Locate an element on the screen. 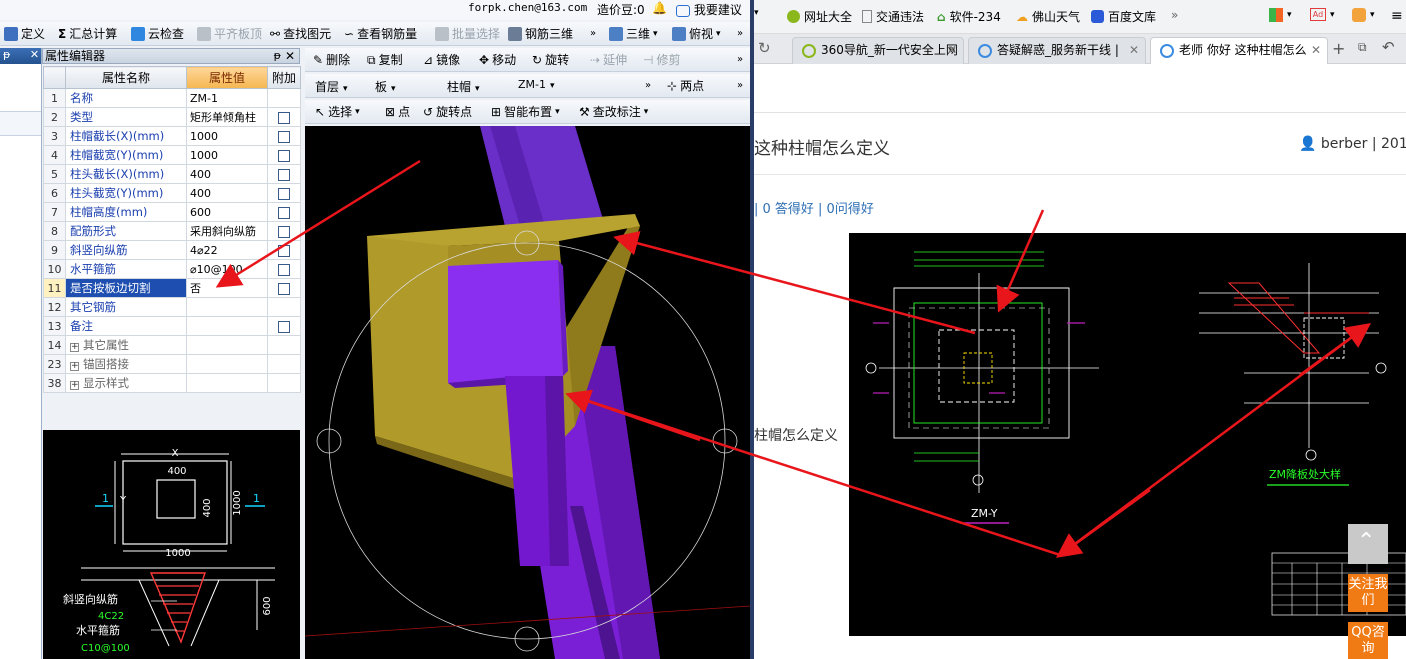 The image size is (1406, 659). trim-button: ⊣ 修剪 is located at coordinates (661, 60).